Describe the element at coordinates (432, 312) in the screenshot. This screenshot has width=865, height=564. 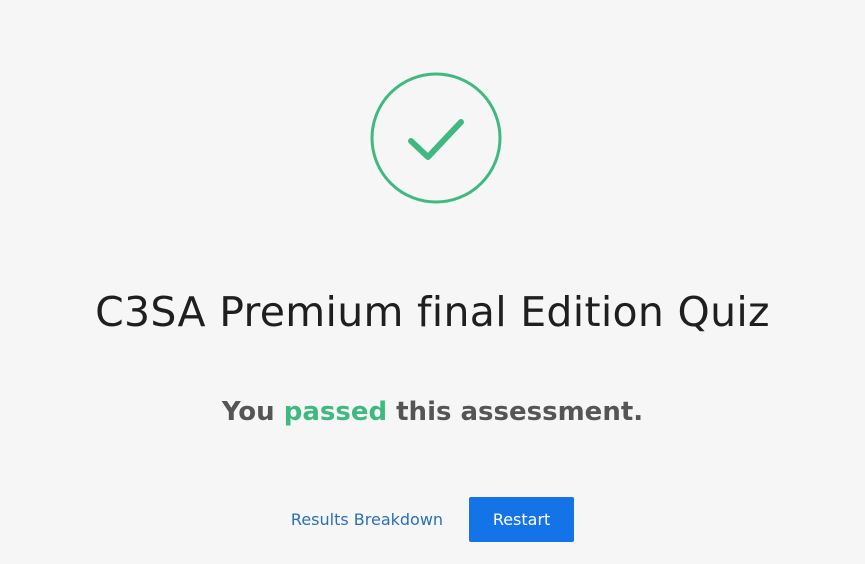
I see `quiz-title: C3SA Premium final Edition Quiz` at that location.